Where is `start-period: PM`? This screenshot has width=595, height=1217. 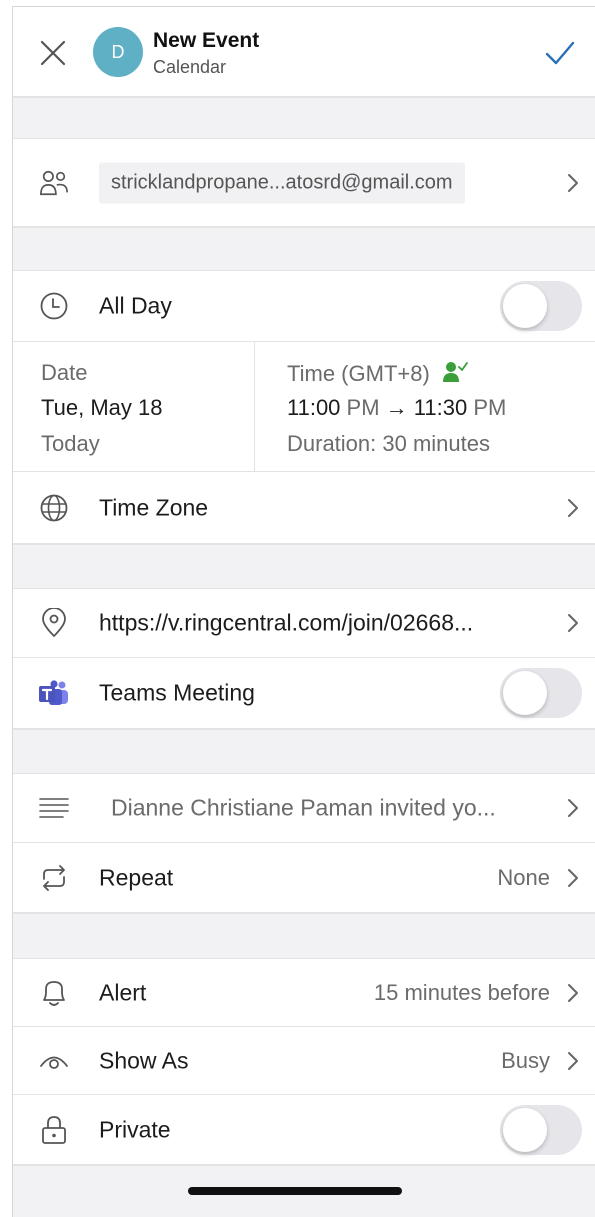 start-period: PM is located at coordinates (363, 407).